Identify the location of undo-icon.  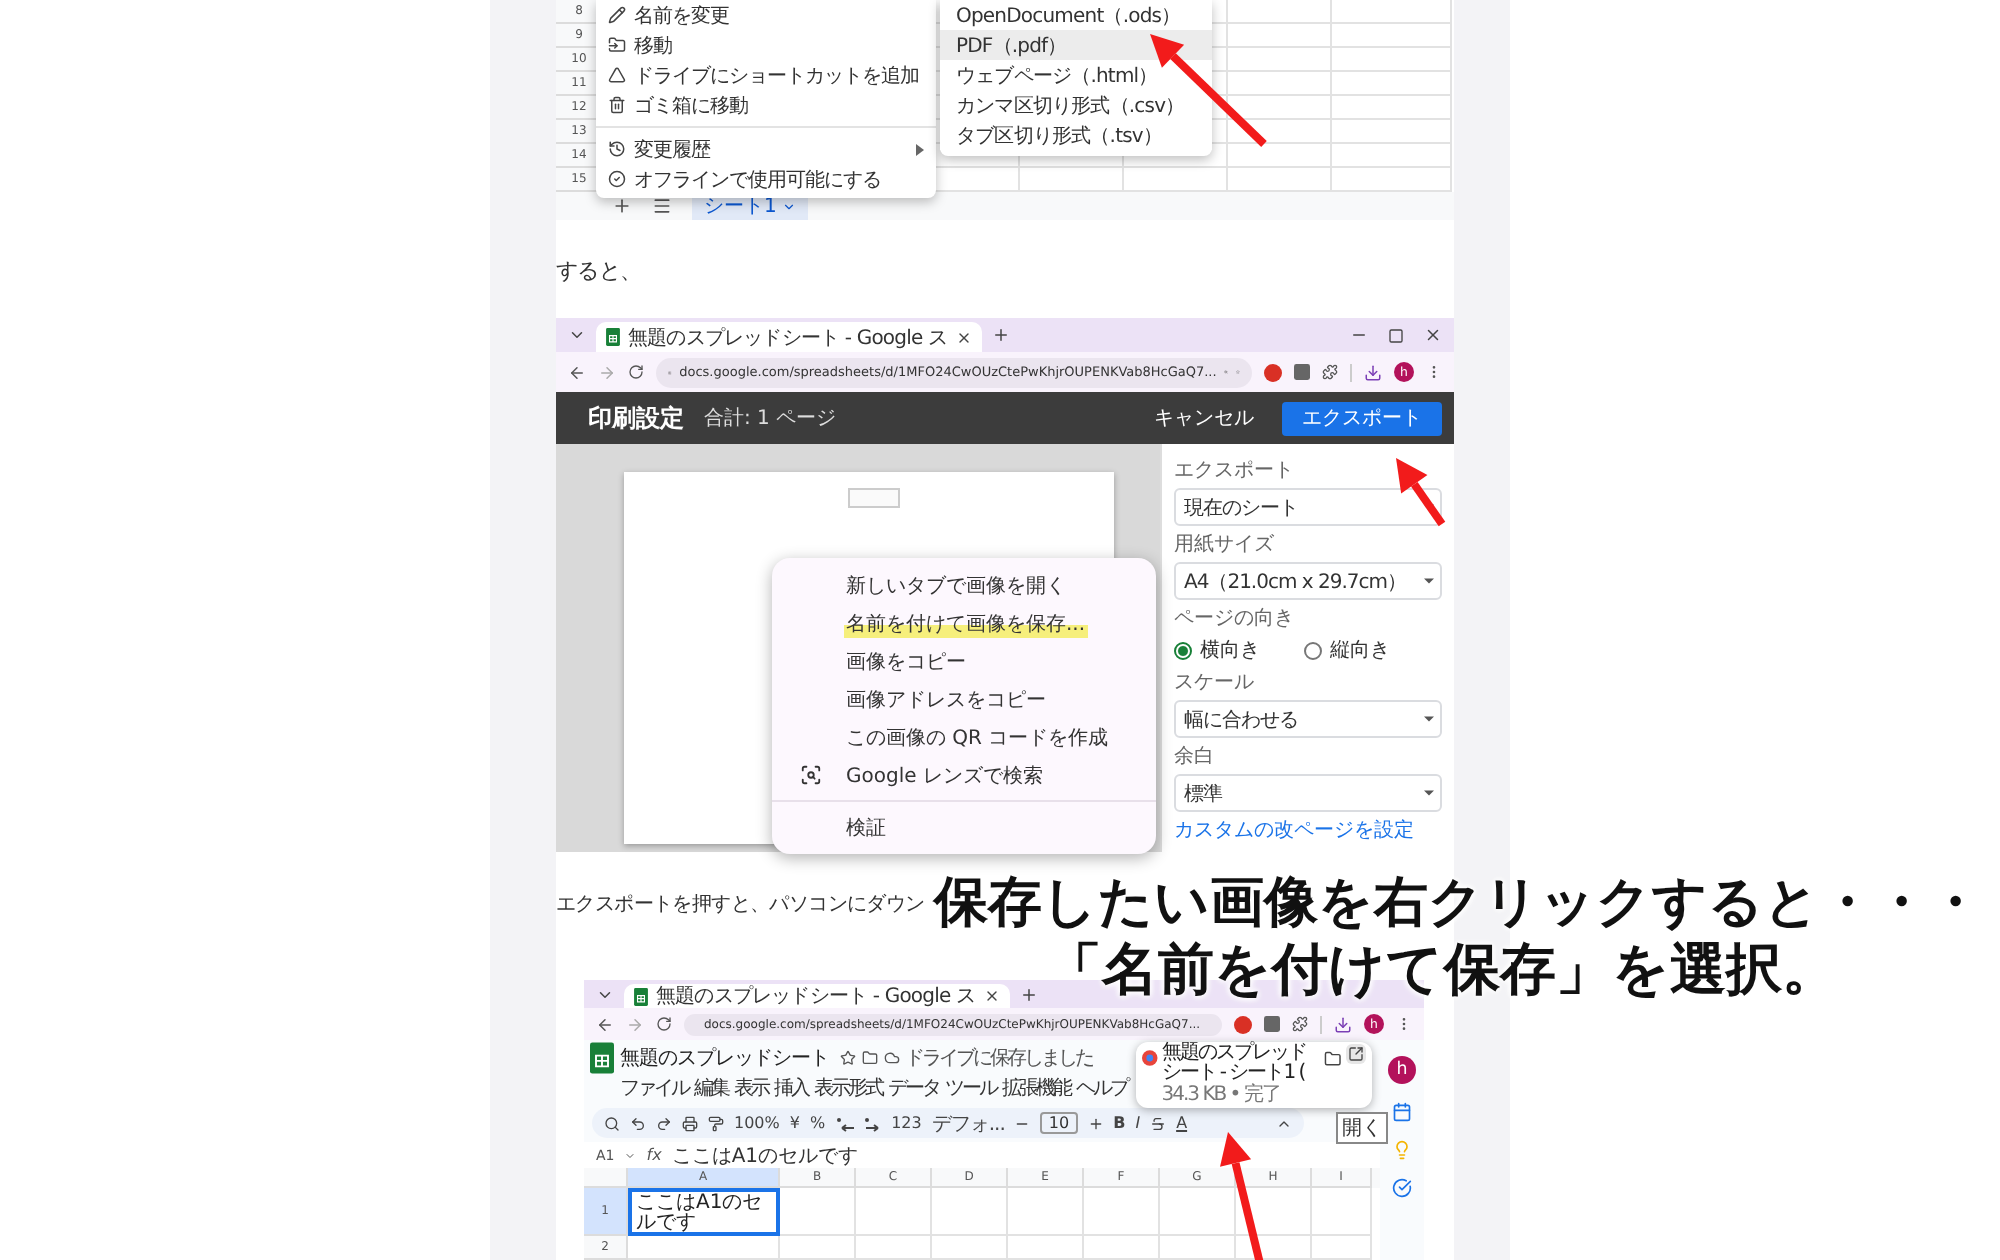
(638, 1123).